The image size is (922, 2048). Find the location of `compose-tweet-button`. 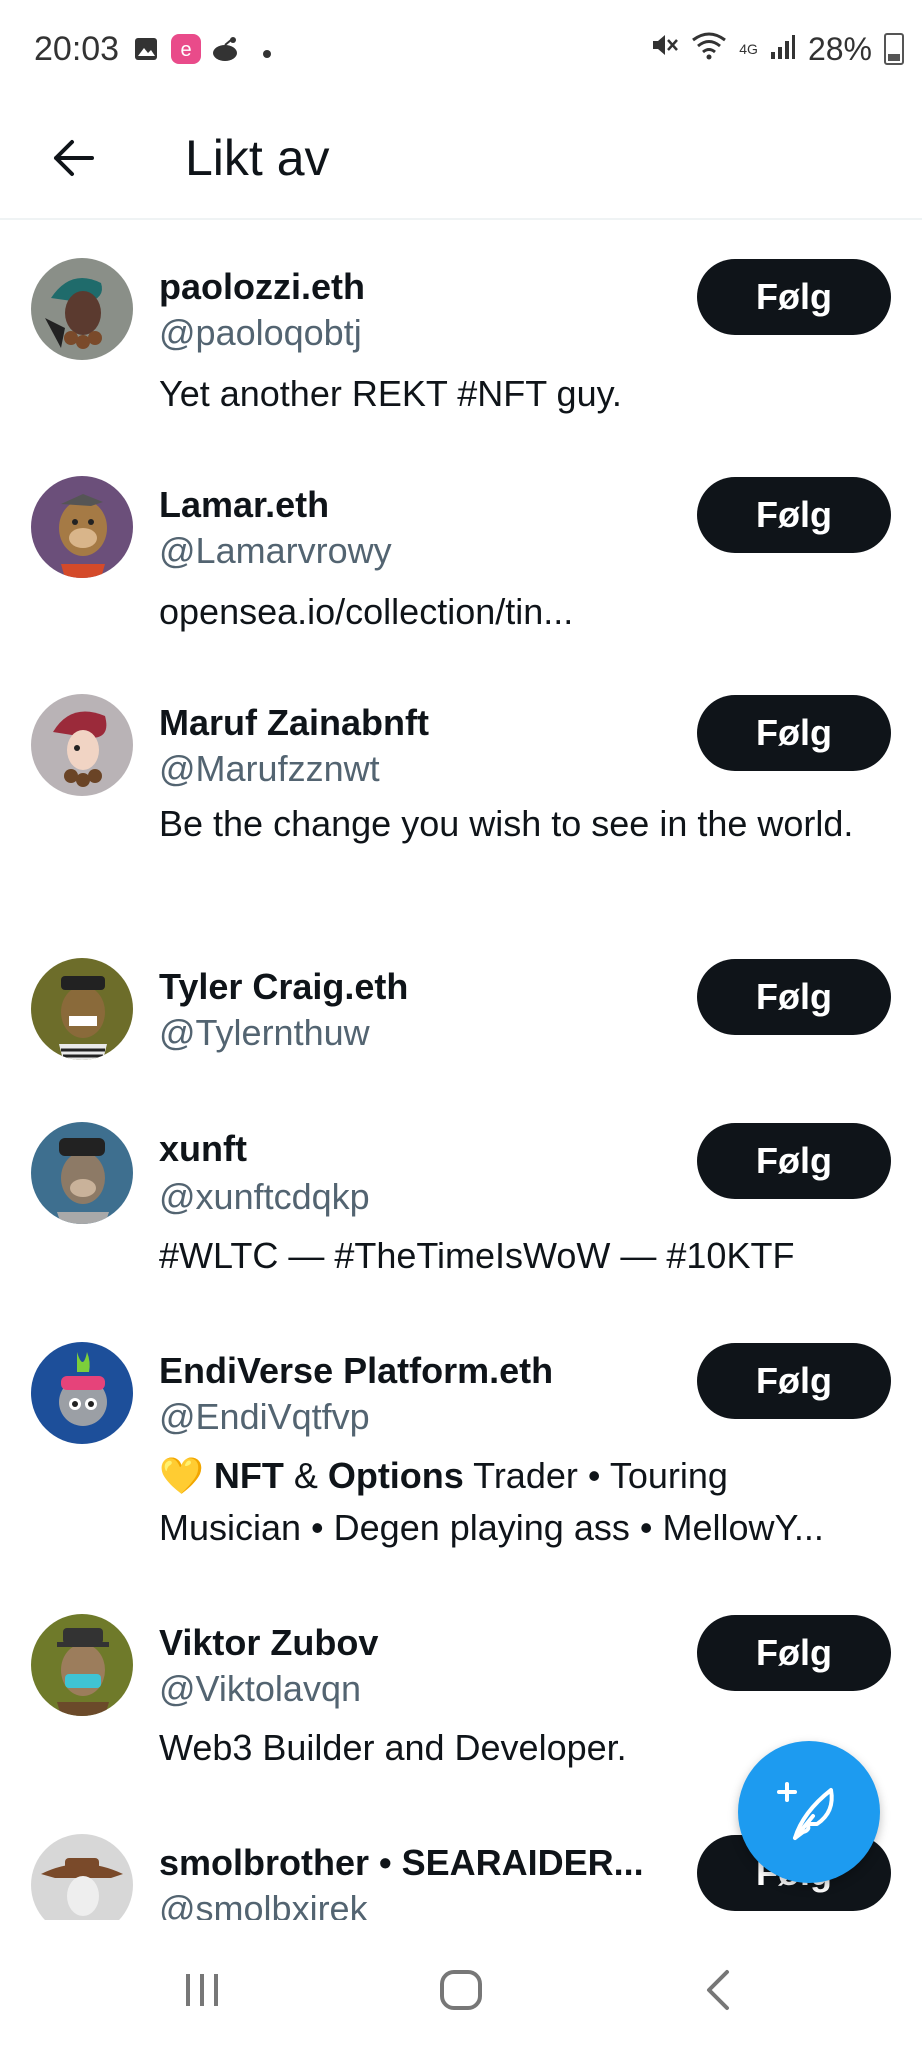

compose-tweet-button is located at coordinates (809, 1812).